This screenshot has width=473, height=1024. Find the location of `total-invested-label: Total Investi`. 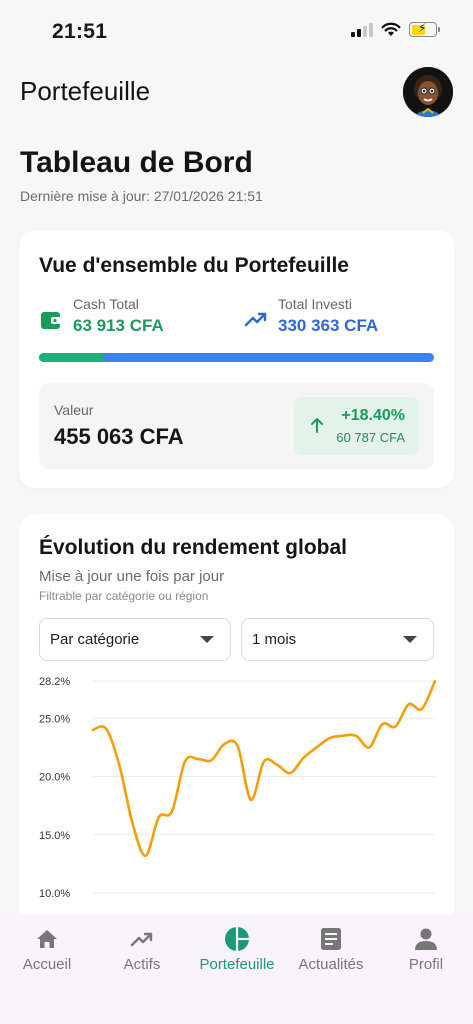

total-invested-label: Total Investi is located at coordinates (315, 304).